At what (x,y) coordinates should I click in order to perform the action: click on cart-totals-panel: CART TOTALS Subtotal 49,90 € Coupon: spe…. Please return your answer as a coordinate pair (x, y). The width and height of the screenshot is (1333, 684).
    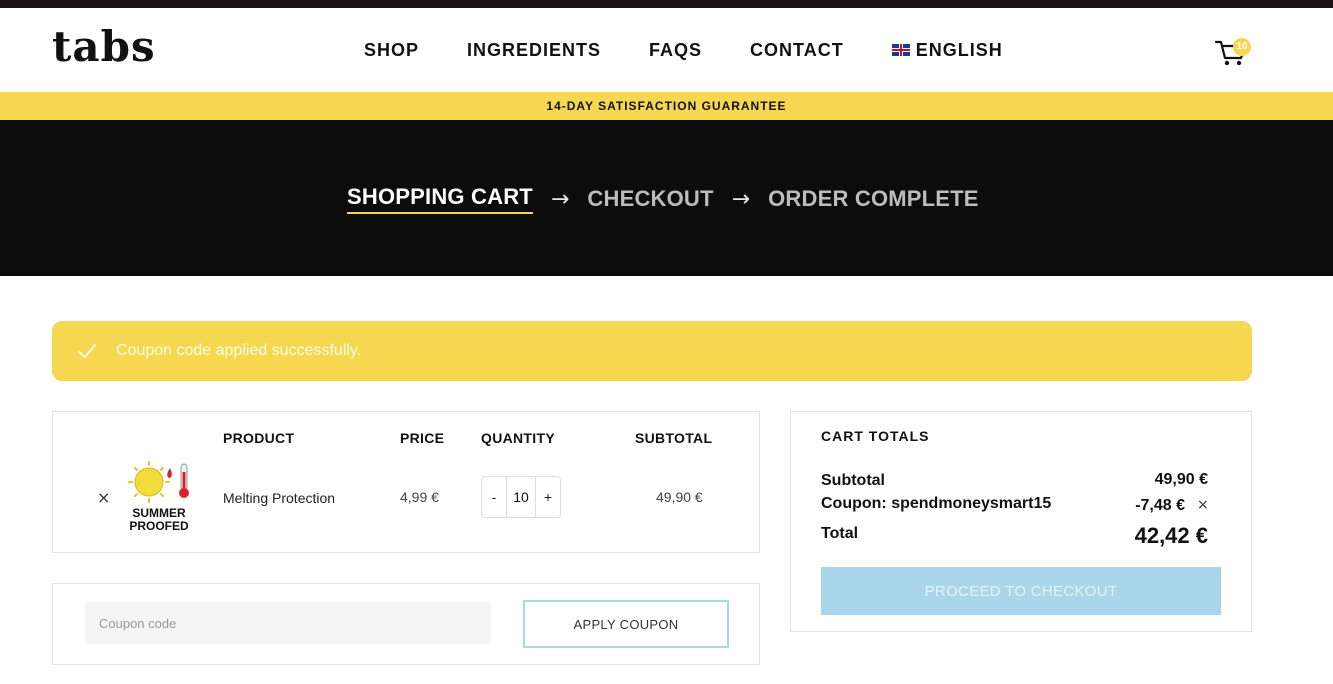
    Looking at the image, I should click on (1021, 521).